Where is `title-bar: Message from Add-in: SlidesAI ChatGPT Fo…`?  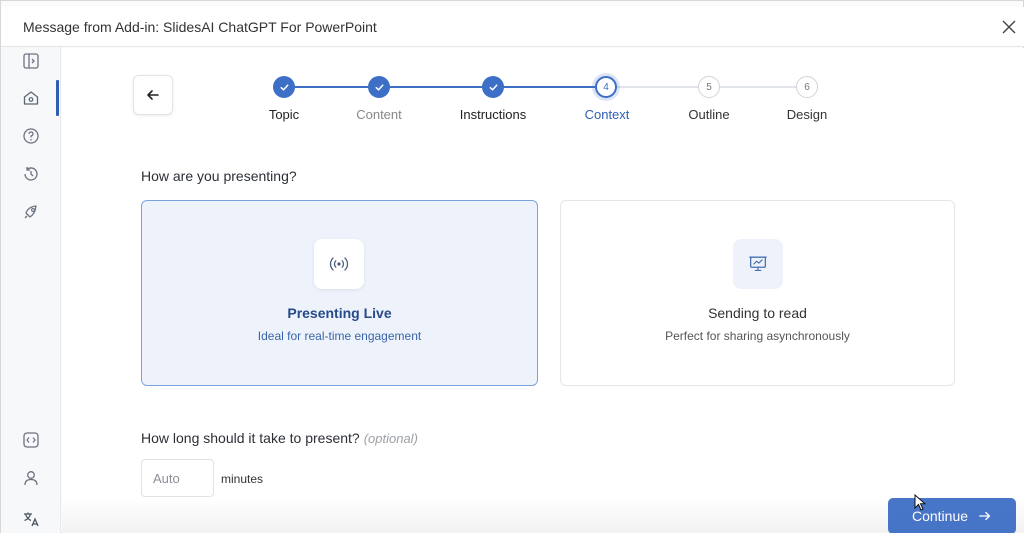 title-bar: Message from Add-in: SlidesAI ChatGPT Fo… is located at coordinates (512, 27).